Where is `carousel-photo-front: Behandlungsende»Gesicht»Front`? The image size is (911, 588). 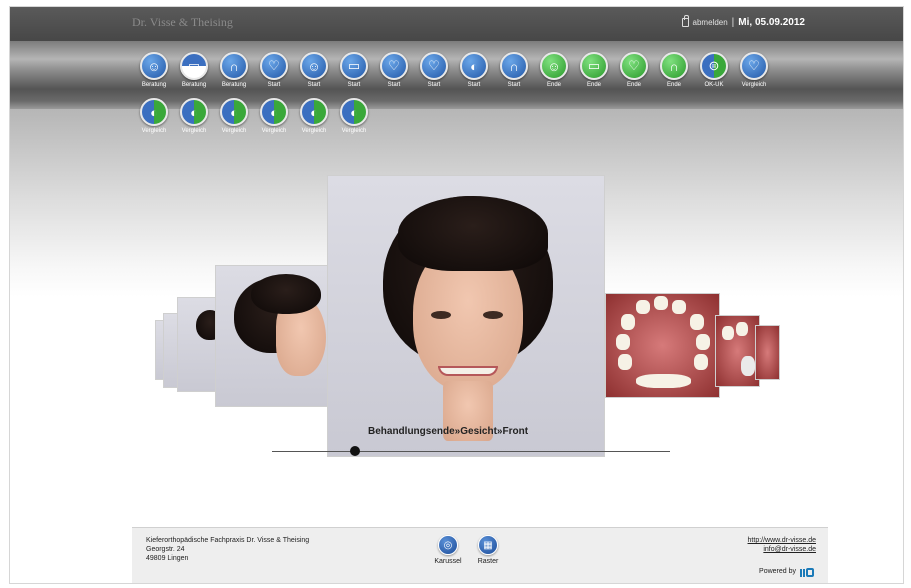 carousel-photo-front: Behandlungsende»Gesicht»Front is located at coordinates (466, 316).